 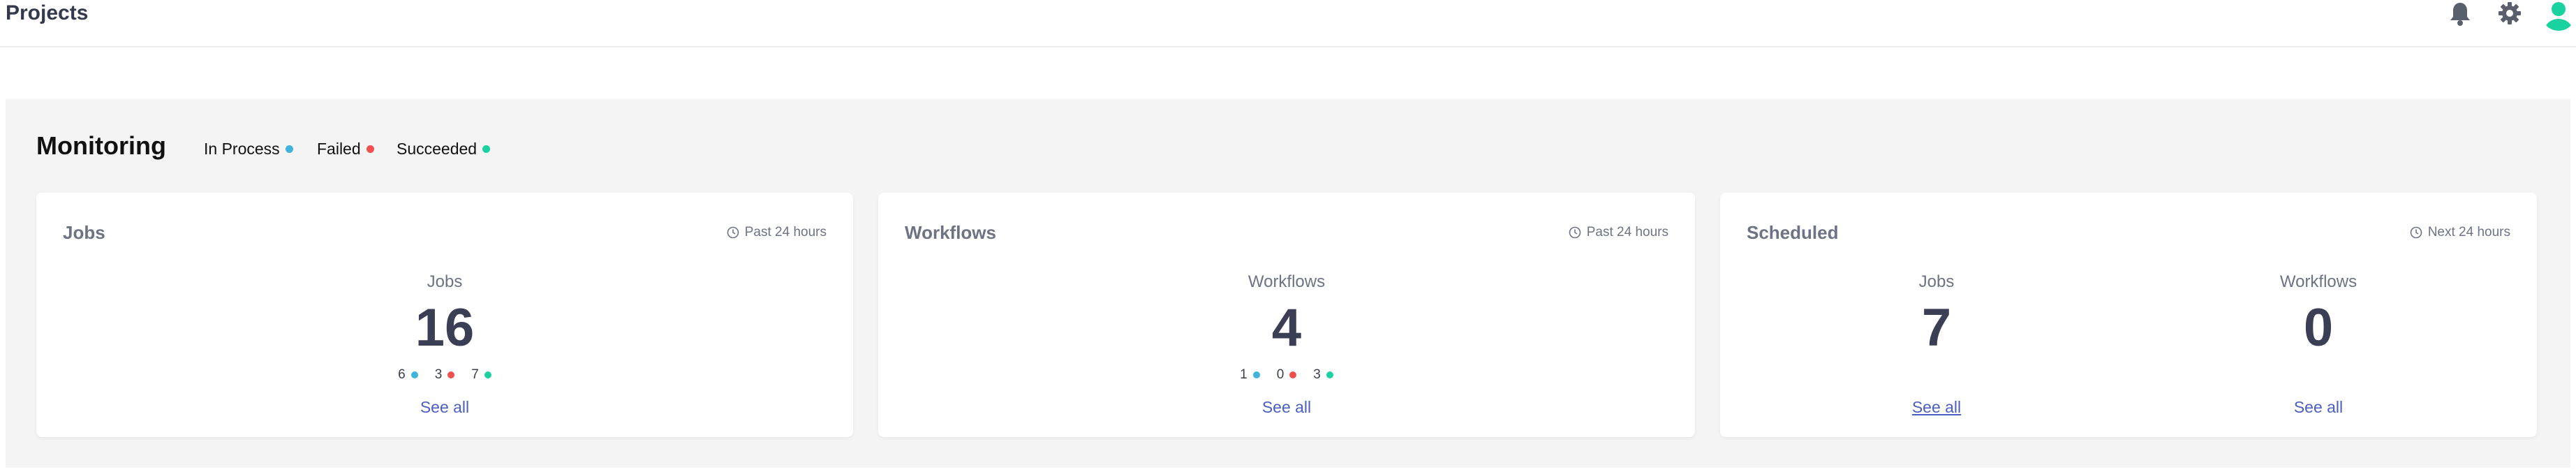 I want to click on legend-in-process: In Process, so click(x=248, y=149).